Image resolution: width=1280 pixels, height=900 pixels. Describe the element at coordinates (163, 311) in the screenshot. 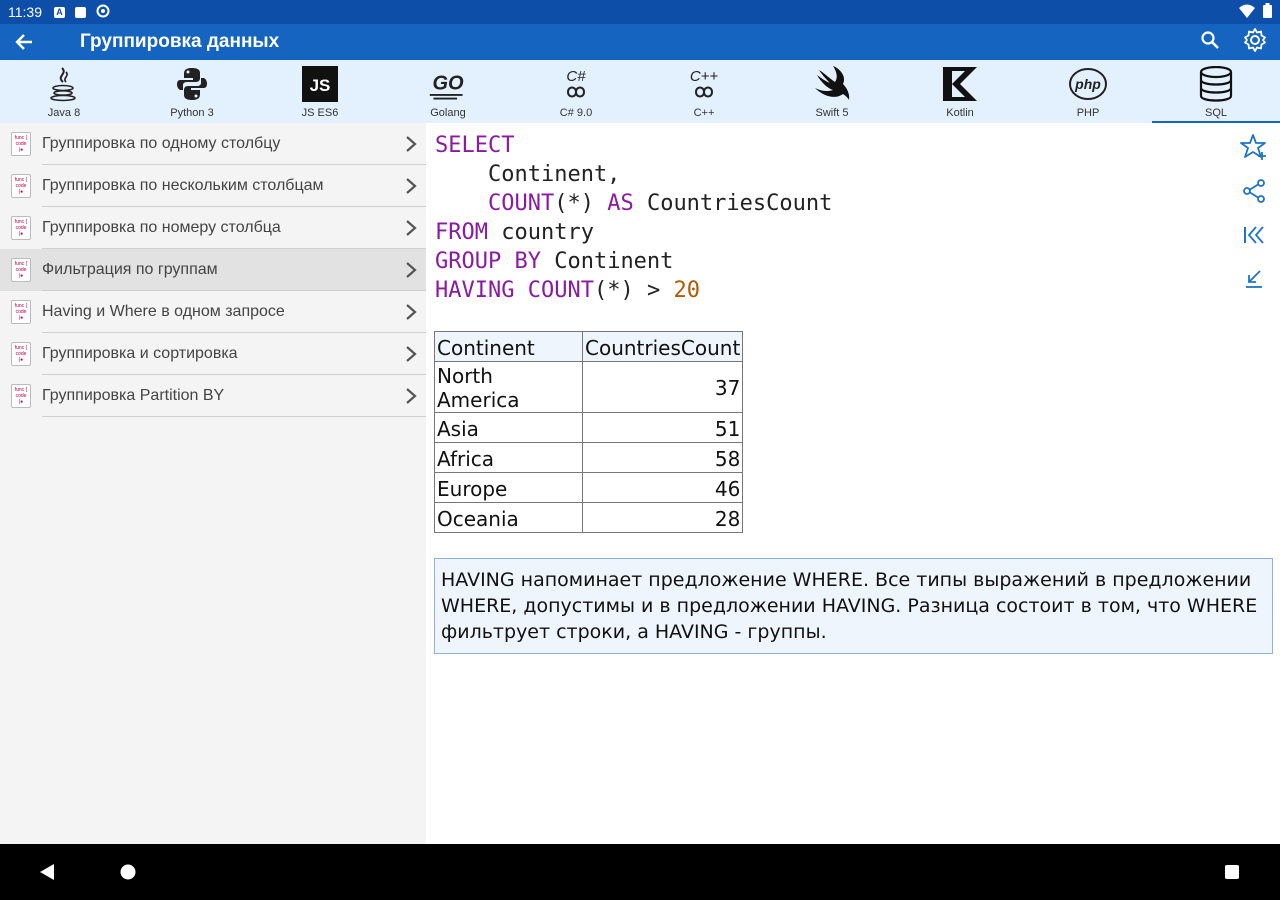

I see `list-item-label: Having и Where в одном запросе` at that location.